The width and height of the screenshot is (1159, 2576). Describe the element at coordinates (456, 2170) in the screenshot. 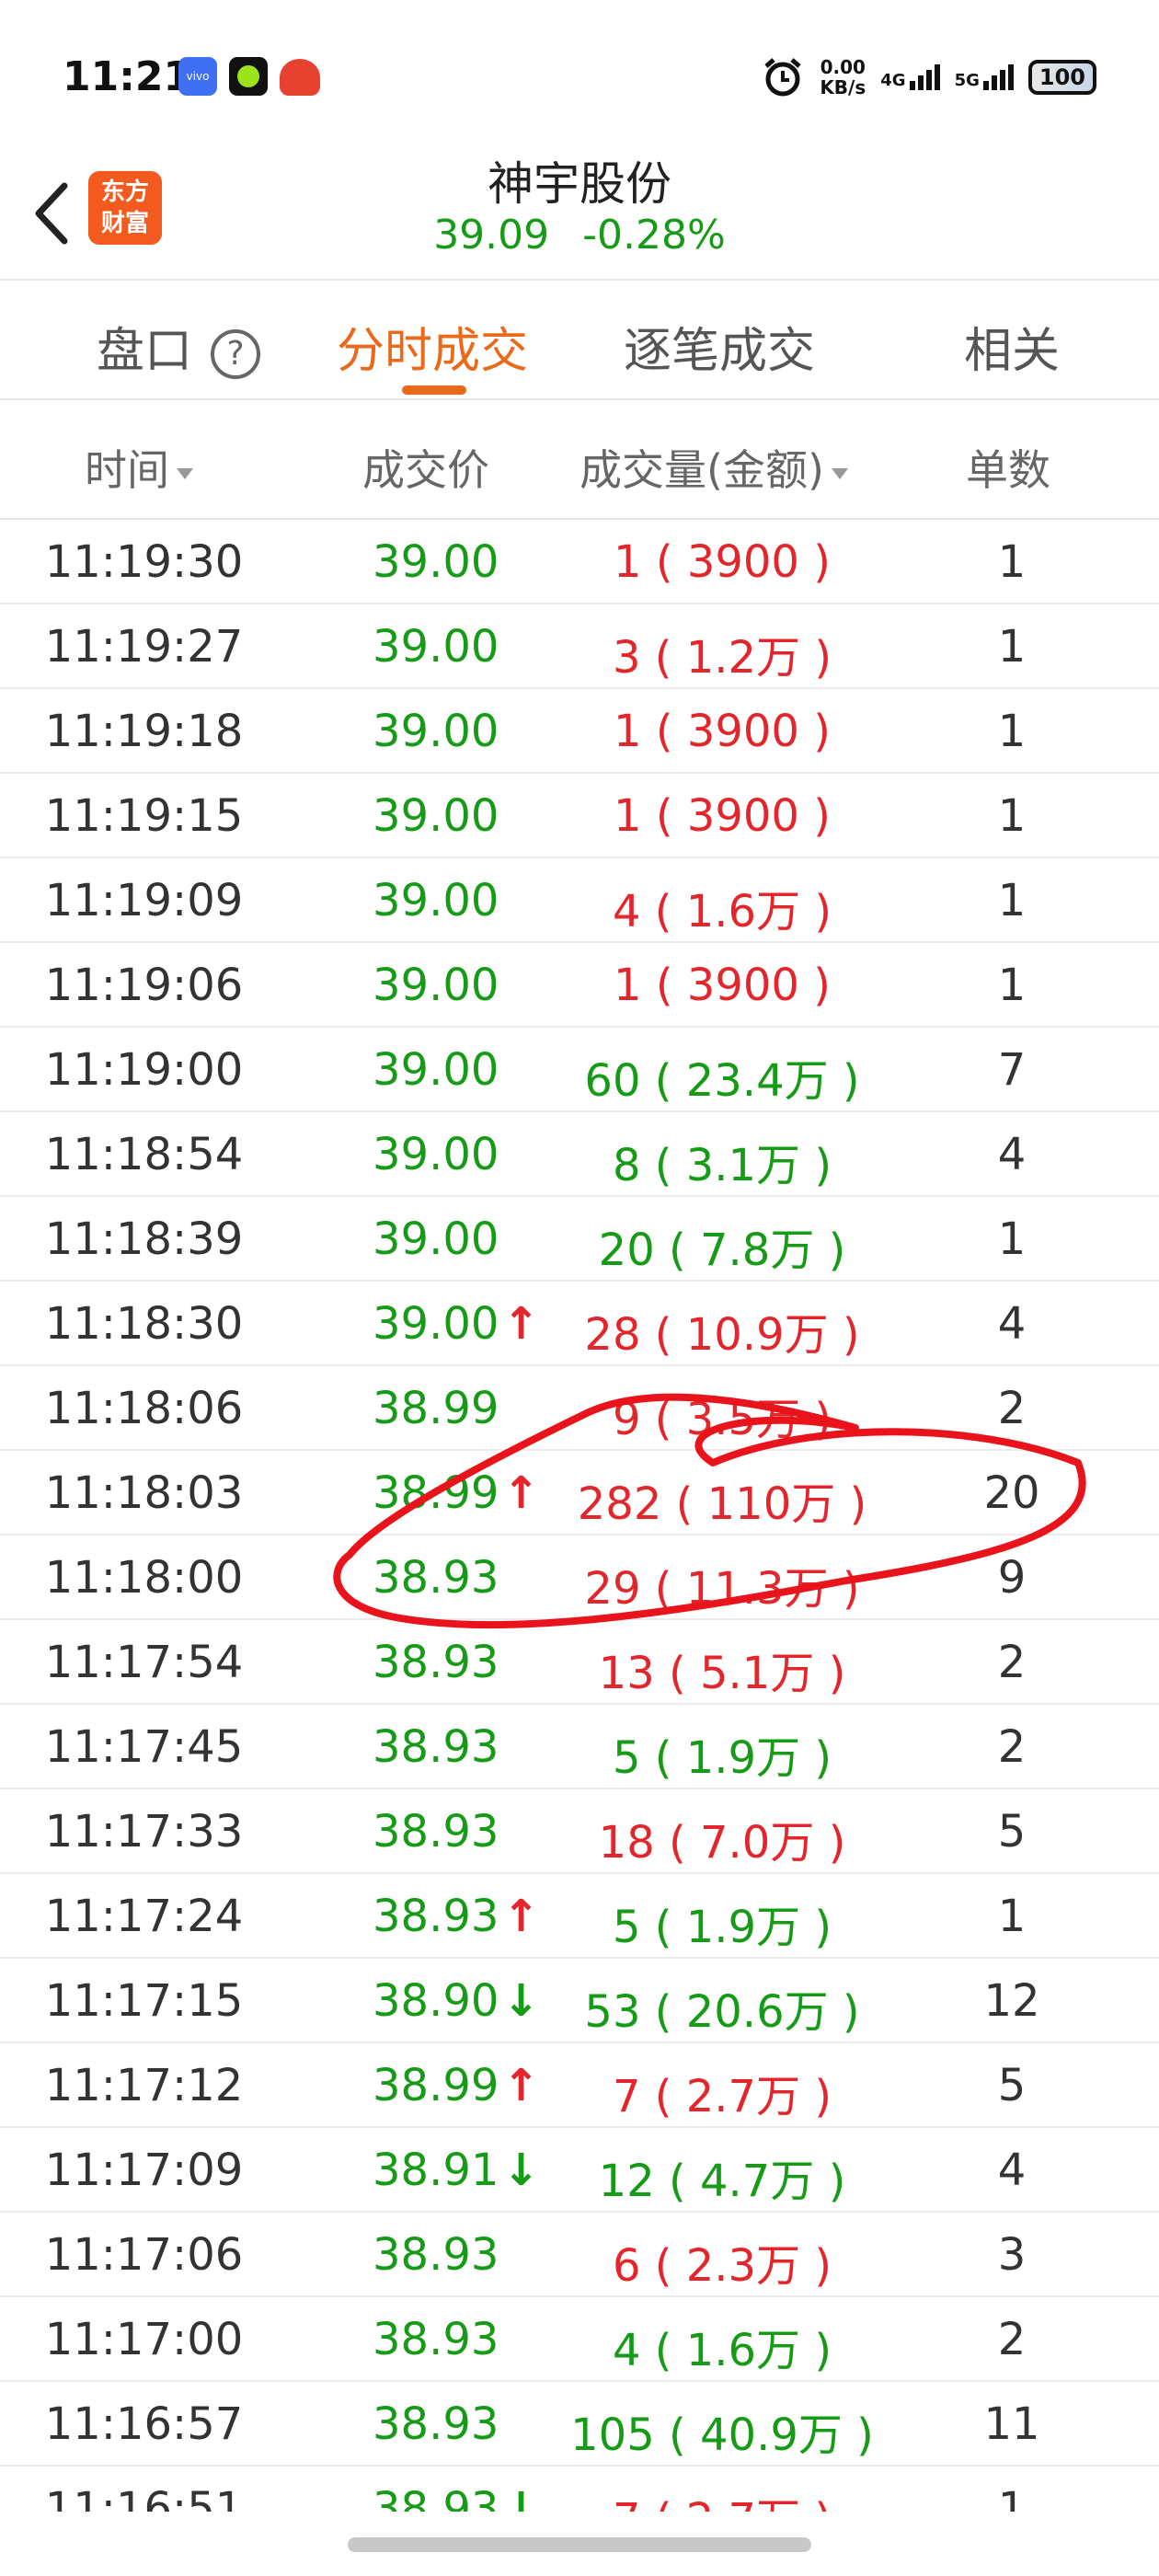

I see `trade-price: 38.91↓` at that location.